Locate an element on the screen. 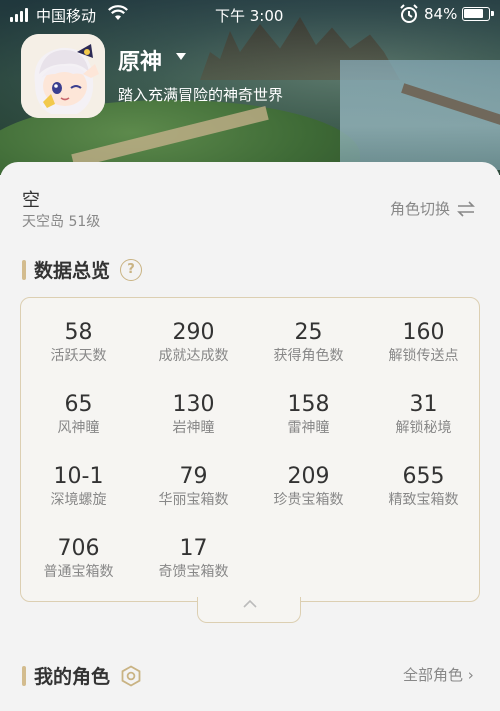 The image size is (500, 711). my-characters-title: 我的角色 is located at coordinates (72, 677).